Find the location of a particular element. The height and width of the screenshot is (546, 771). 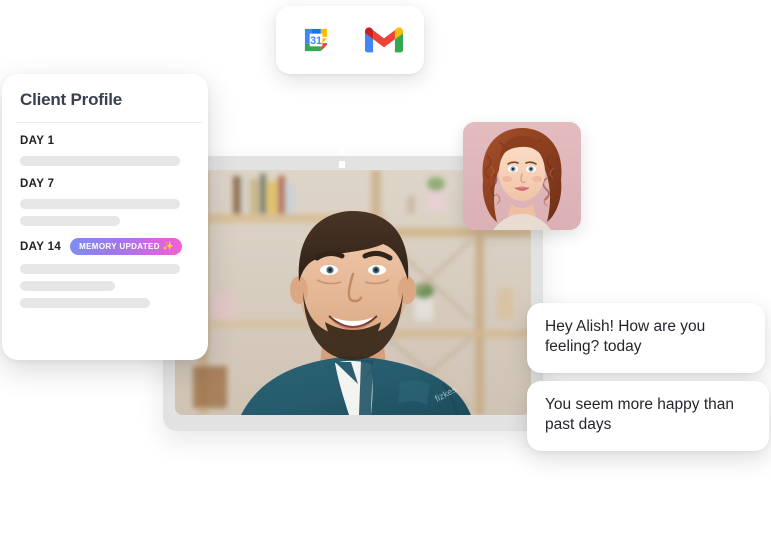

timeline-entry: DAY 7 is located at coordinates (105, 202).